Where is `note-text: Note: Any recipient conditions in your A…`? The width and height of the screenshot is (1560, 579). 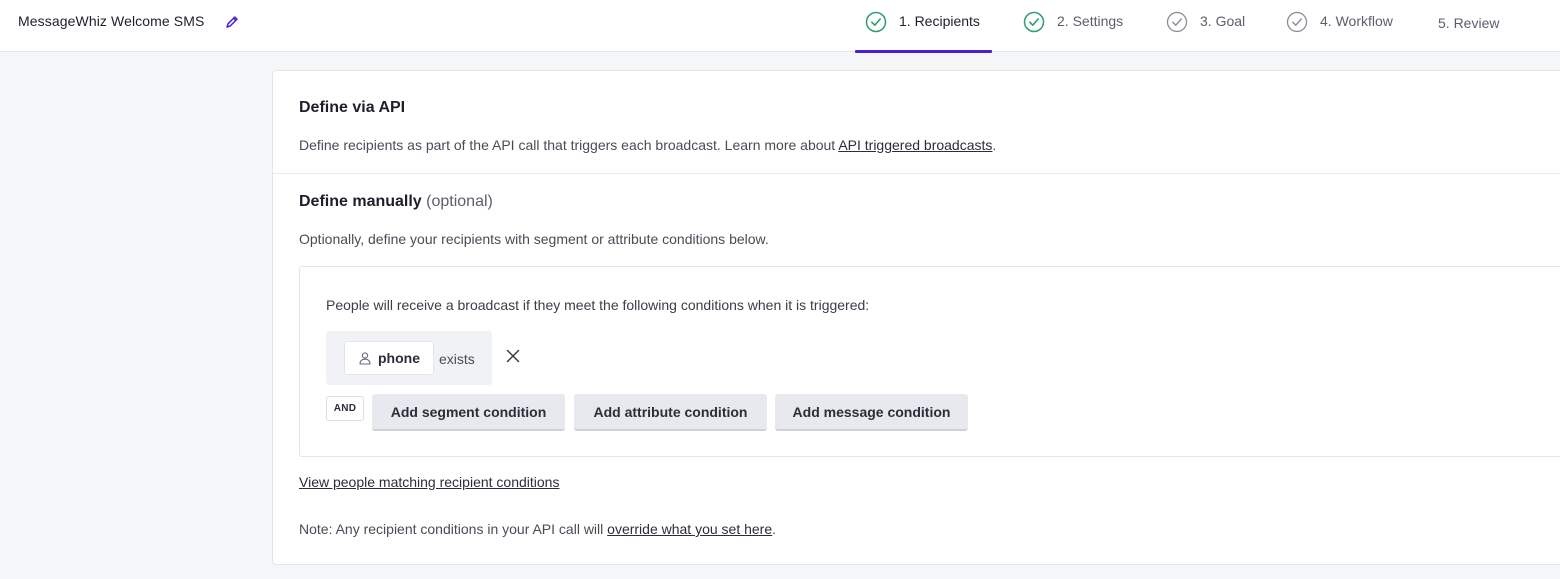 note-text: Note: Any recipient conditions in your A… is located at coordinates (453, 529).